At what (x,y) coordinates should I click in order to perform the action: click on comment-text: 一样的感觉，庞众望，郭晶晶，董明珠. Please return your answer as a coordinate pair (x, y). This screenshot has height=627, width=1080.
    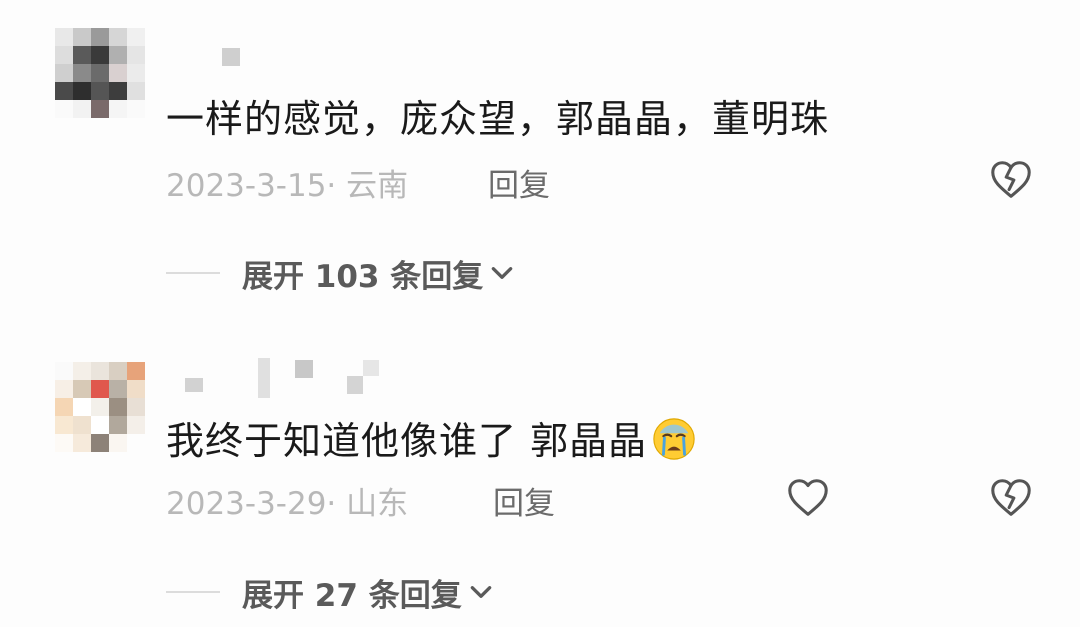
    Looking at the image, I should click on (497, 115).